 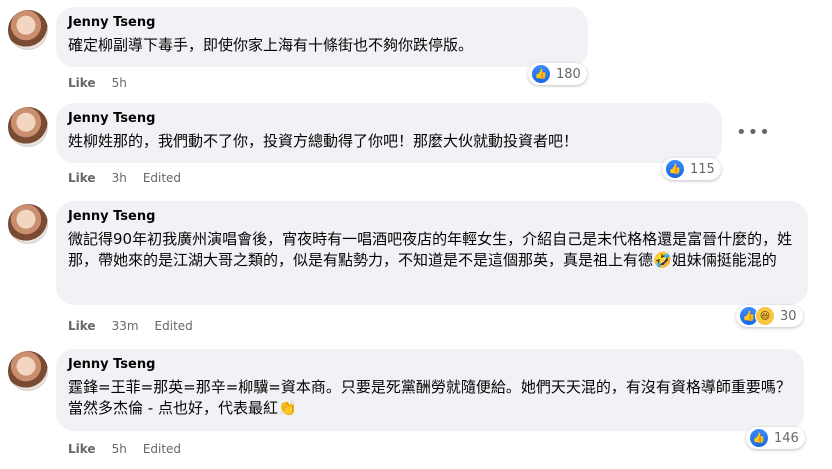 What do you see at coordinates (97, 83) in the screenshot?
I see `comment-actions: Like 5h` at bounding box center [97, 83].